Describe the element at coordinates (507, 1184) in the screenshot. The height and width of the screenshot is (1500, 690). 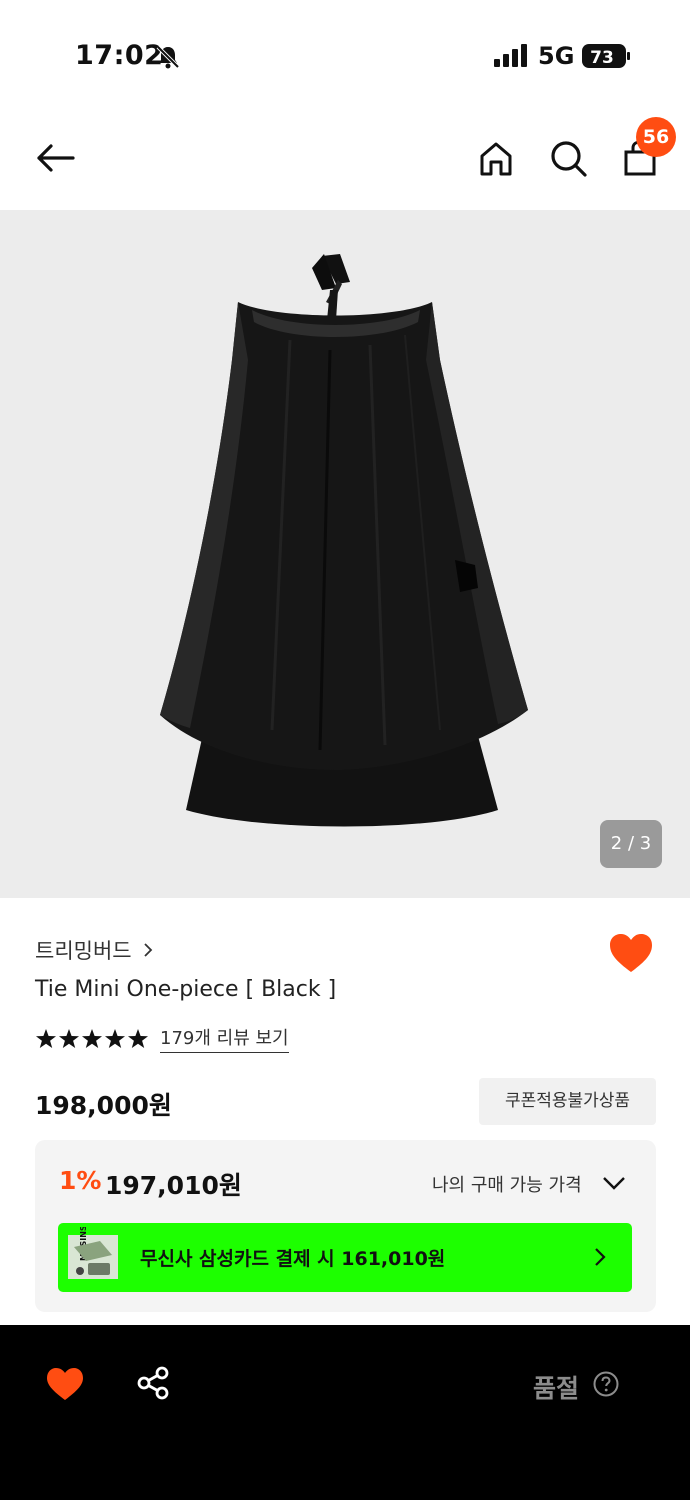
I see `my-price-toggle: 나의 구매 가능 가격` at that location.